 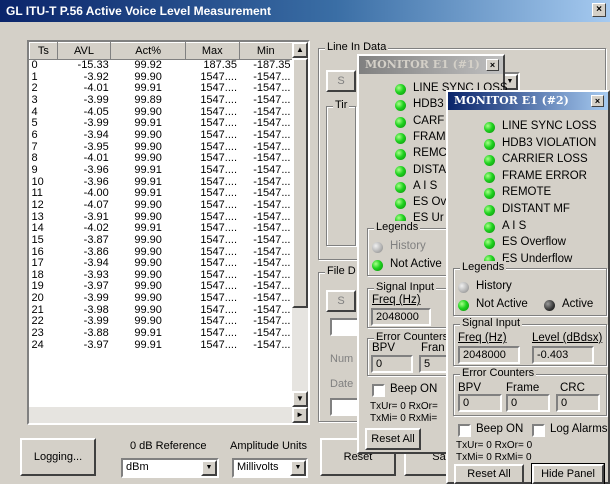 I want to click on table-cell: -187.35, so click(x=272, y=65).